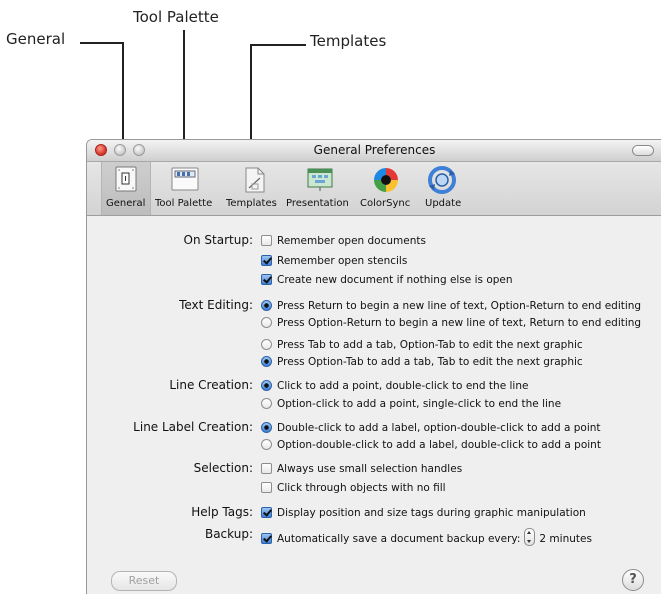 The height and width of the screenshot is (594, 661). What do you see at coordinates (443, 203) in the screenshot?
I see `tab-update-label: Update` at bounding box center [443, 203].